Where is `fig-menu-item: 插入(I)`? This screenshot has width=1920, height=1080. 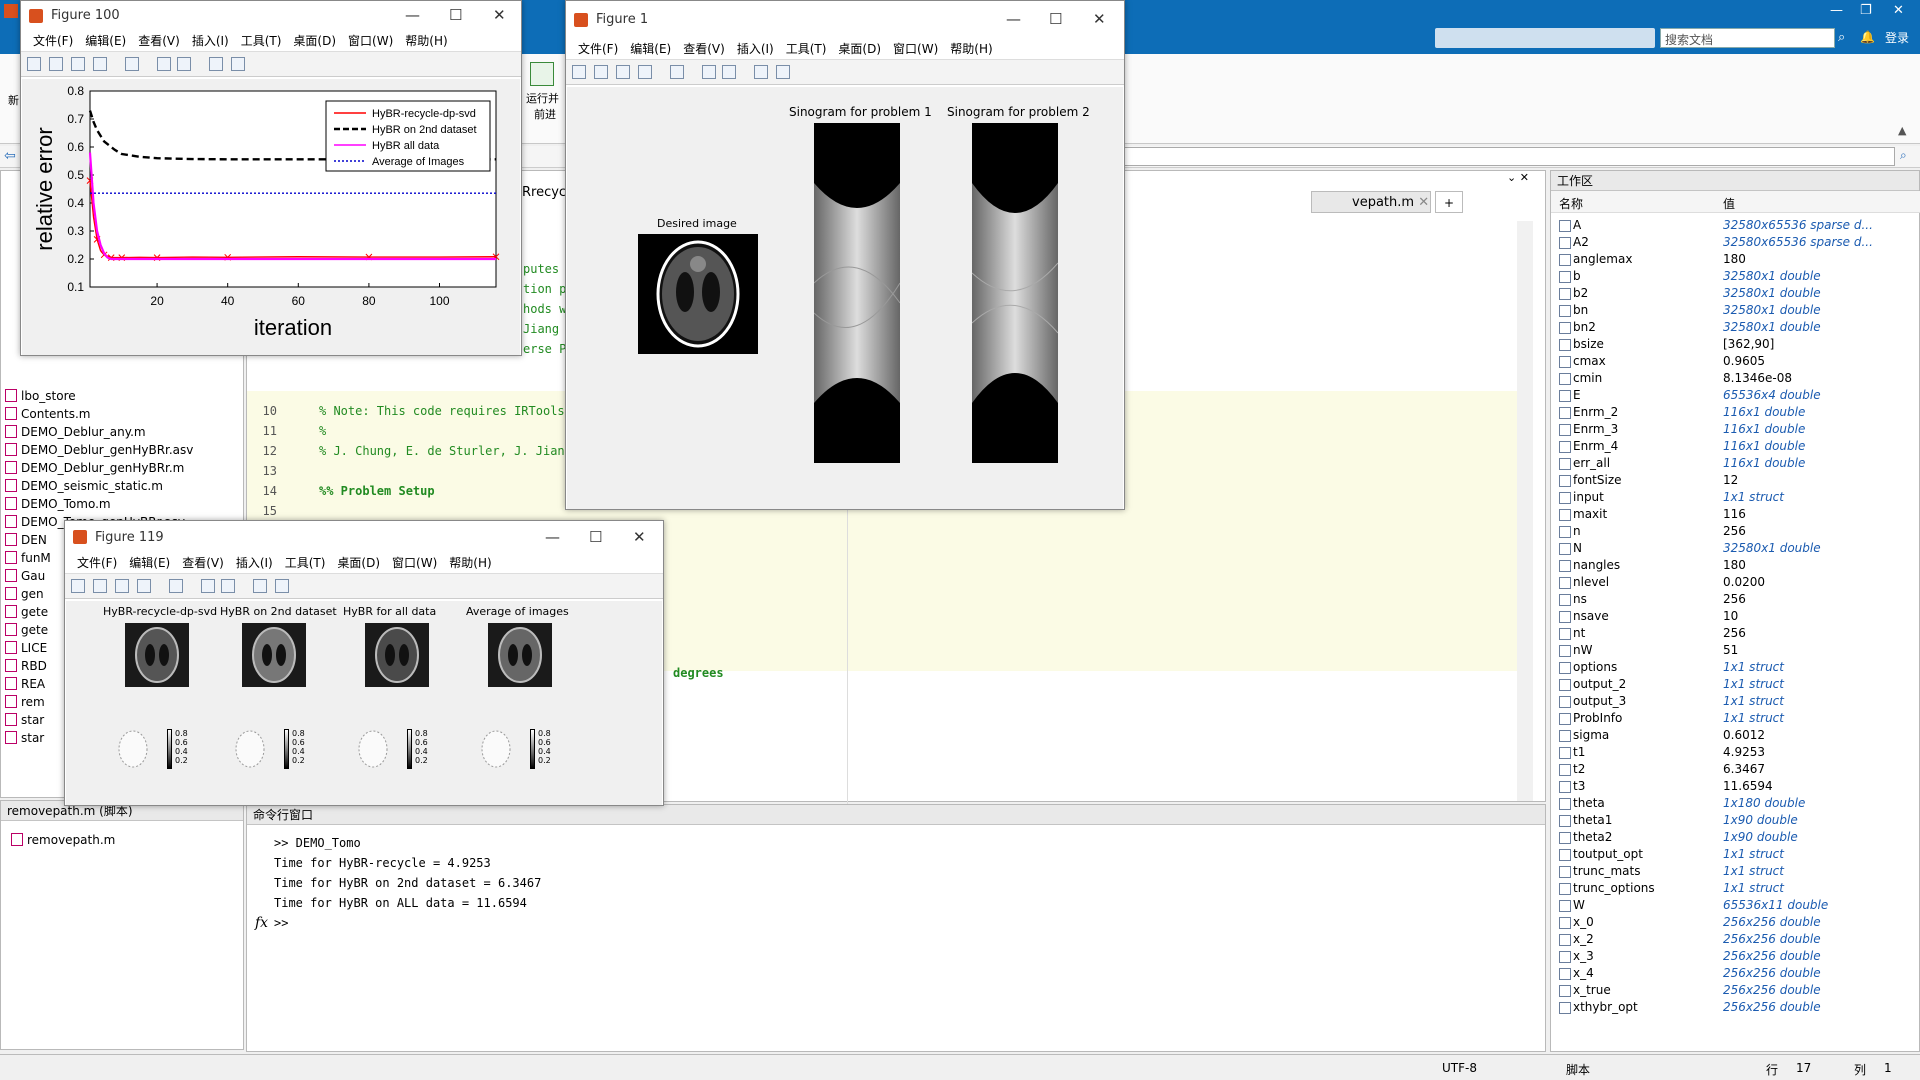 fig-menu-item: 插入(I) is located at coordinates (210, 41).